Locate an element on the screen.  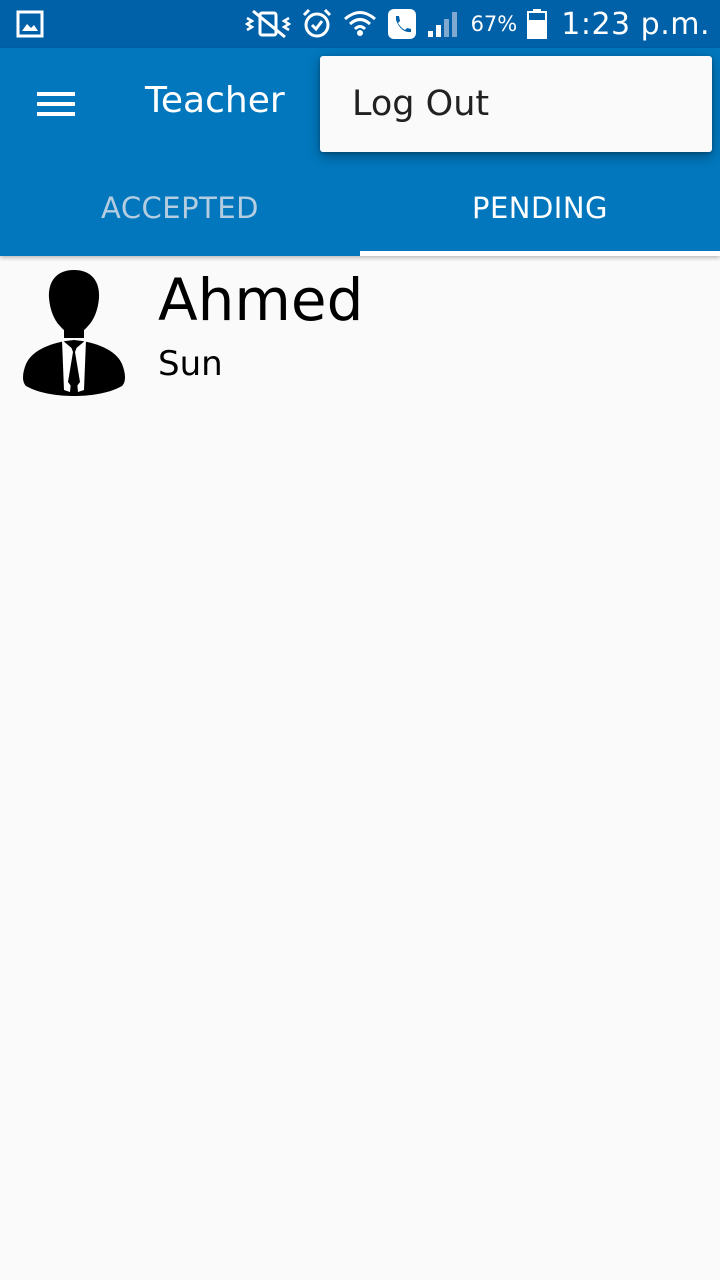
list-item: Ahmed Sun is located at coordinates (360, 330).